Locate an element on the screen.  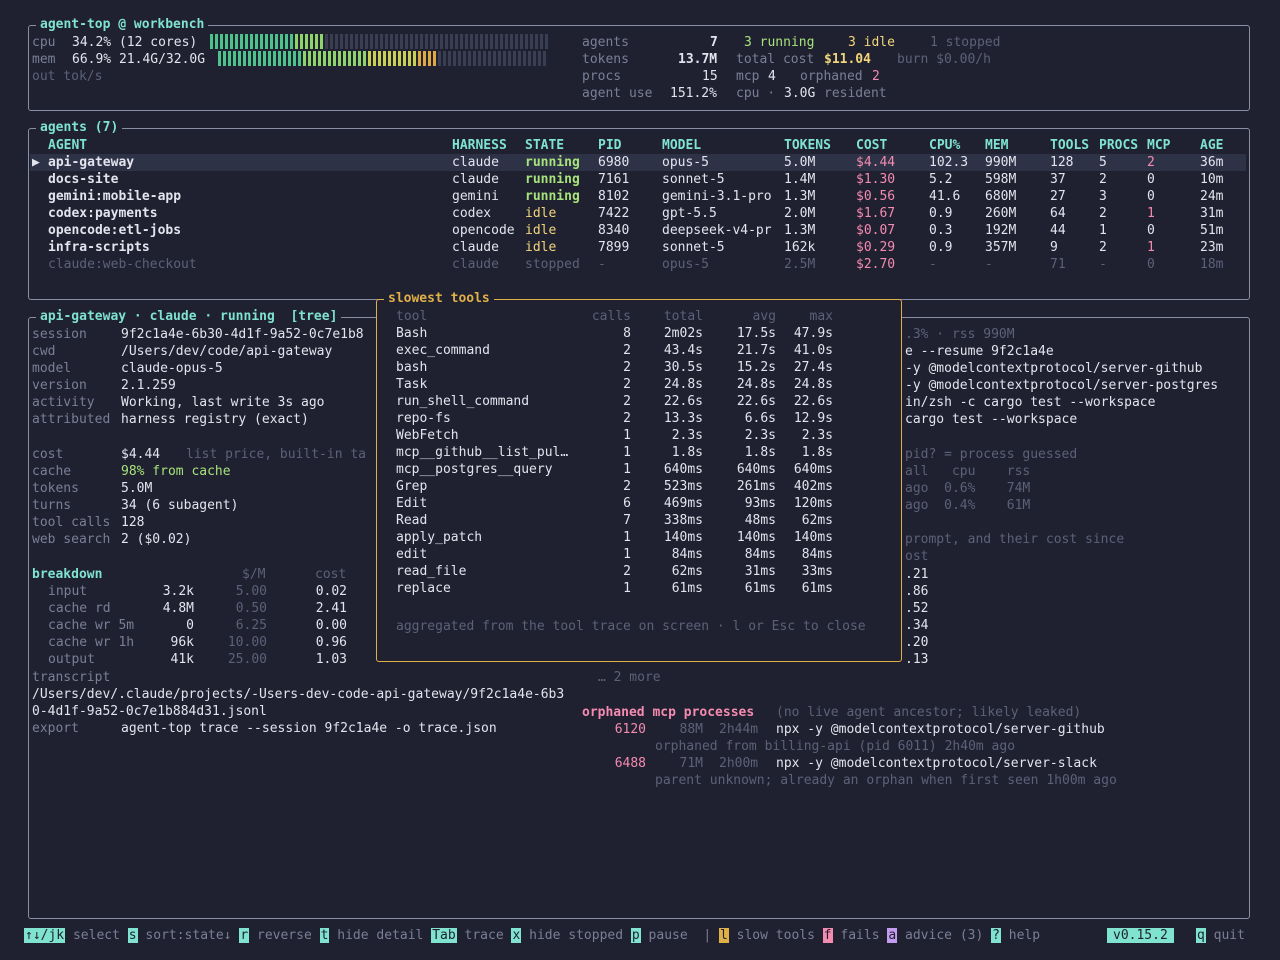
slowest-tool-row: Bash 8 2m02s 17.5s 47.9s is located at coordinates (639, 333).